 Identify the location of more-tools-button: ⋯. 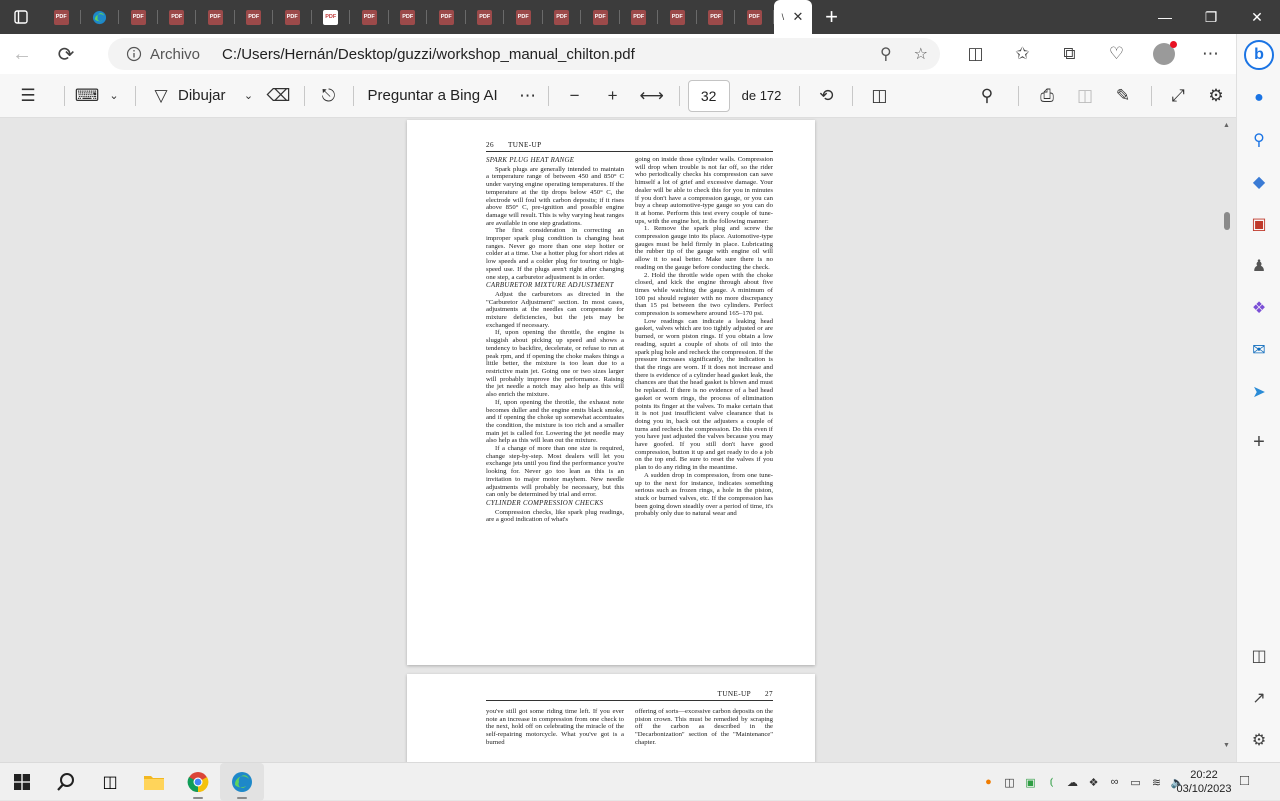
(528, 96).